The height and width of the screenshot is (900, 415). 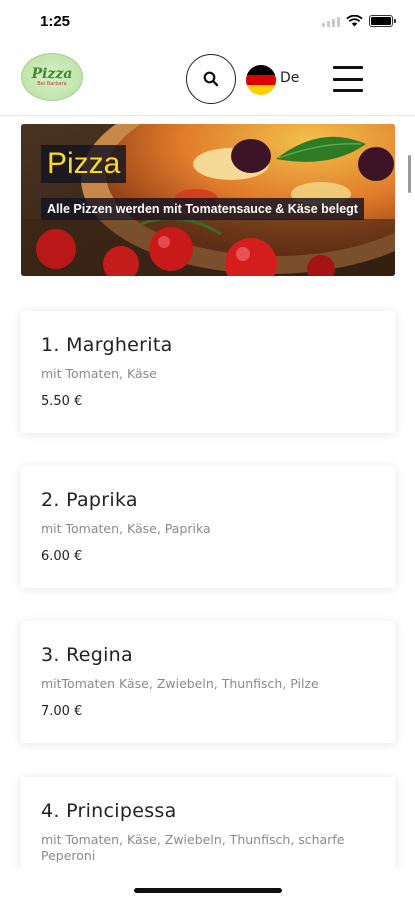 What do you see at coordinates (109, 811) in the screenshot?
I see `item-name: 4. Principessa` at bounding box center [109, 811].